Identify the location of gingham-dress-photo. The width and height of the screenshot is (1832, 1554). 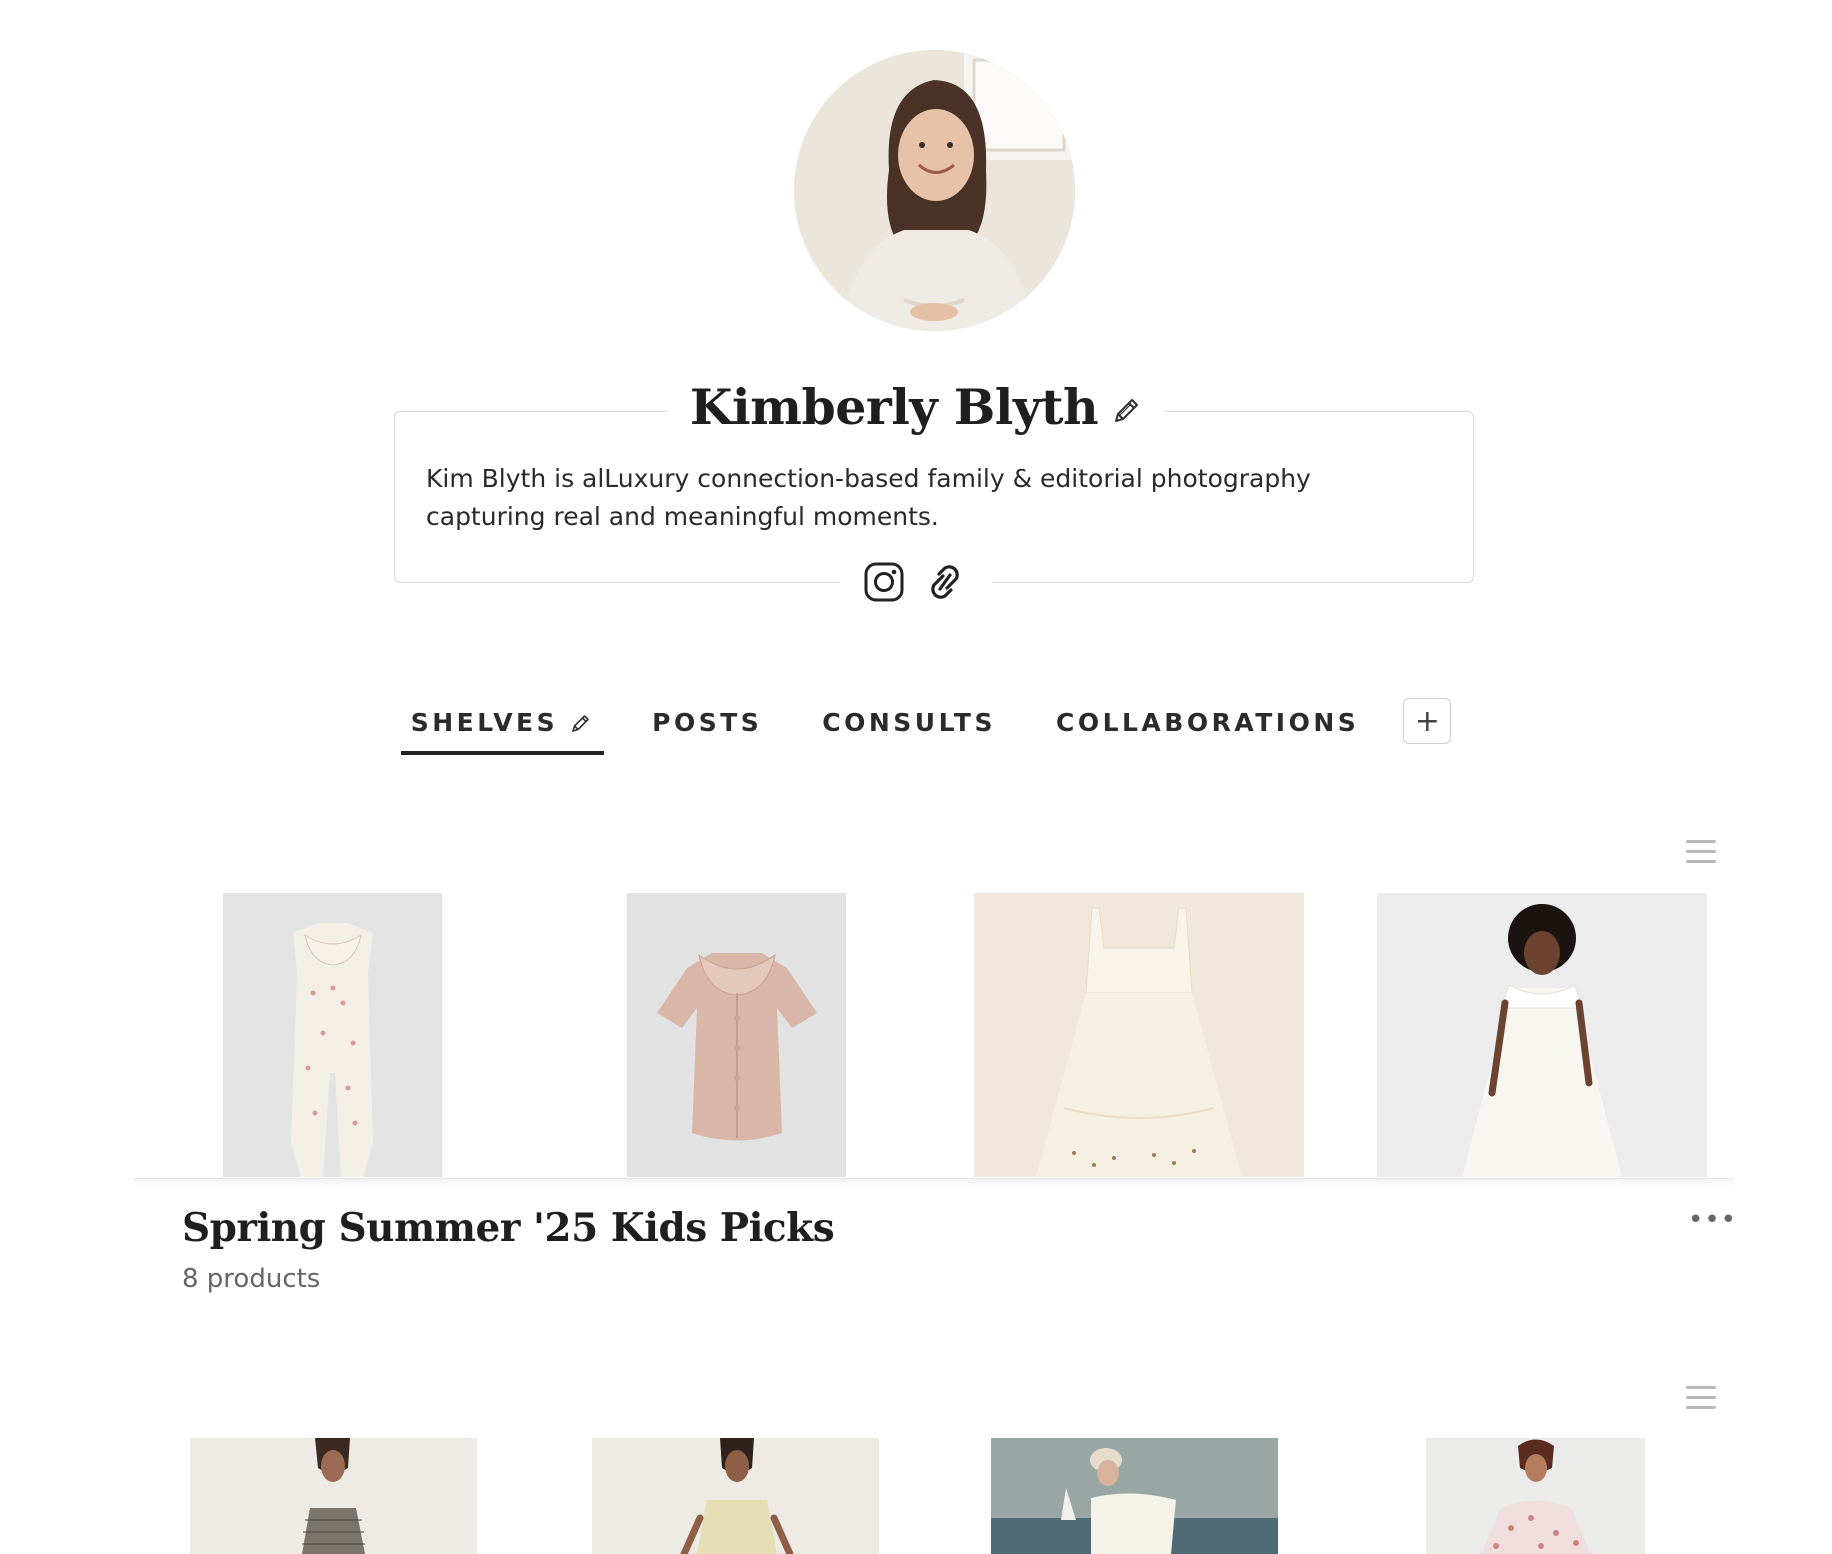
(333, 1496).